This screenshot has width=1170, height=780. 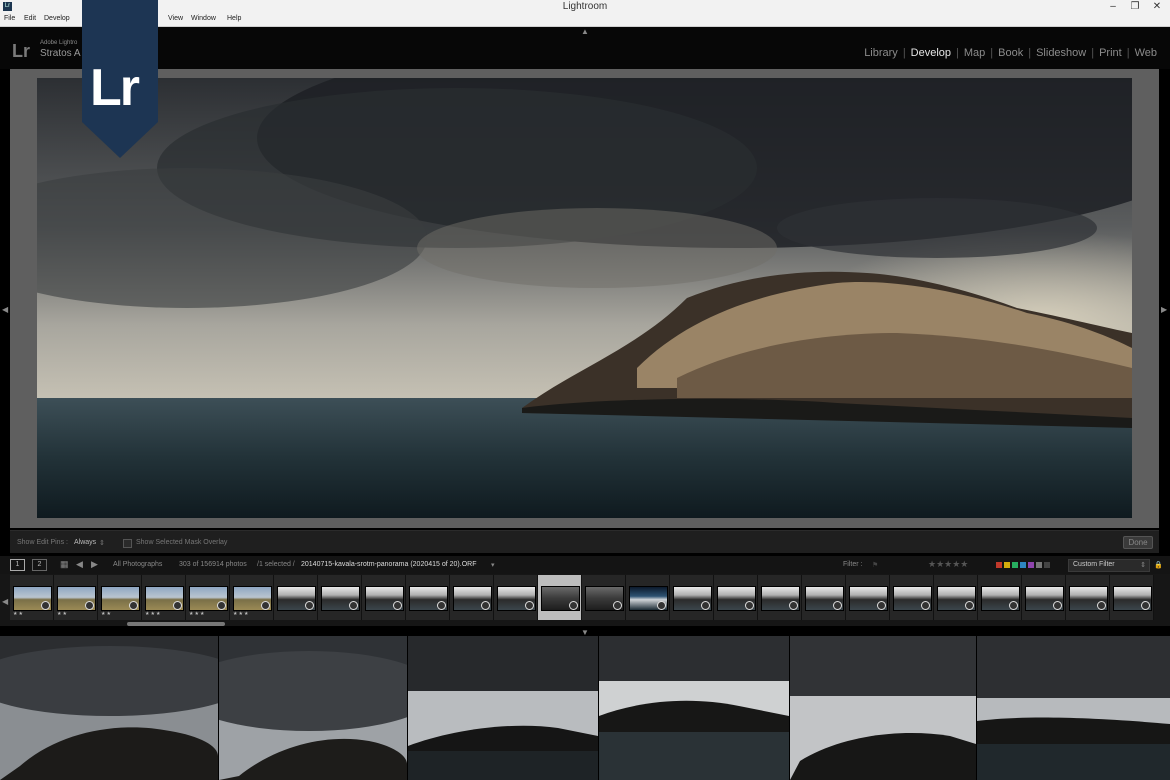 I want to click on lock-icon: 🔒, so click(x=1158, y=565).